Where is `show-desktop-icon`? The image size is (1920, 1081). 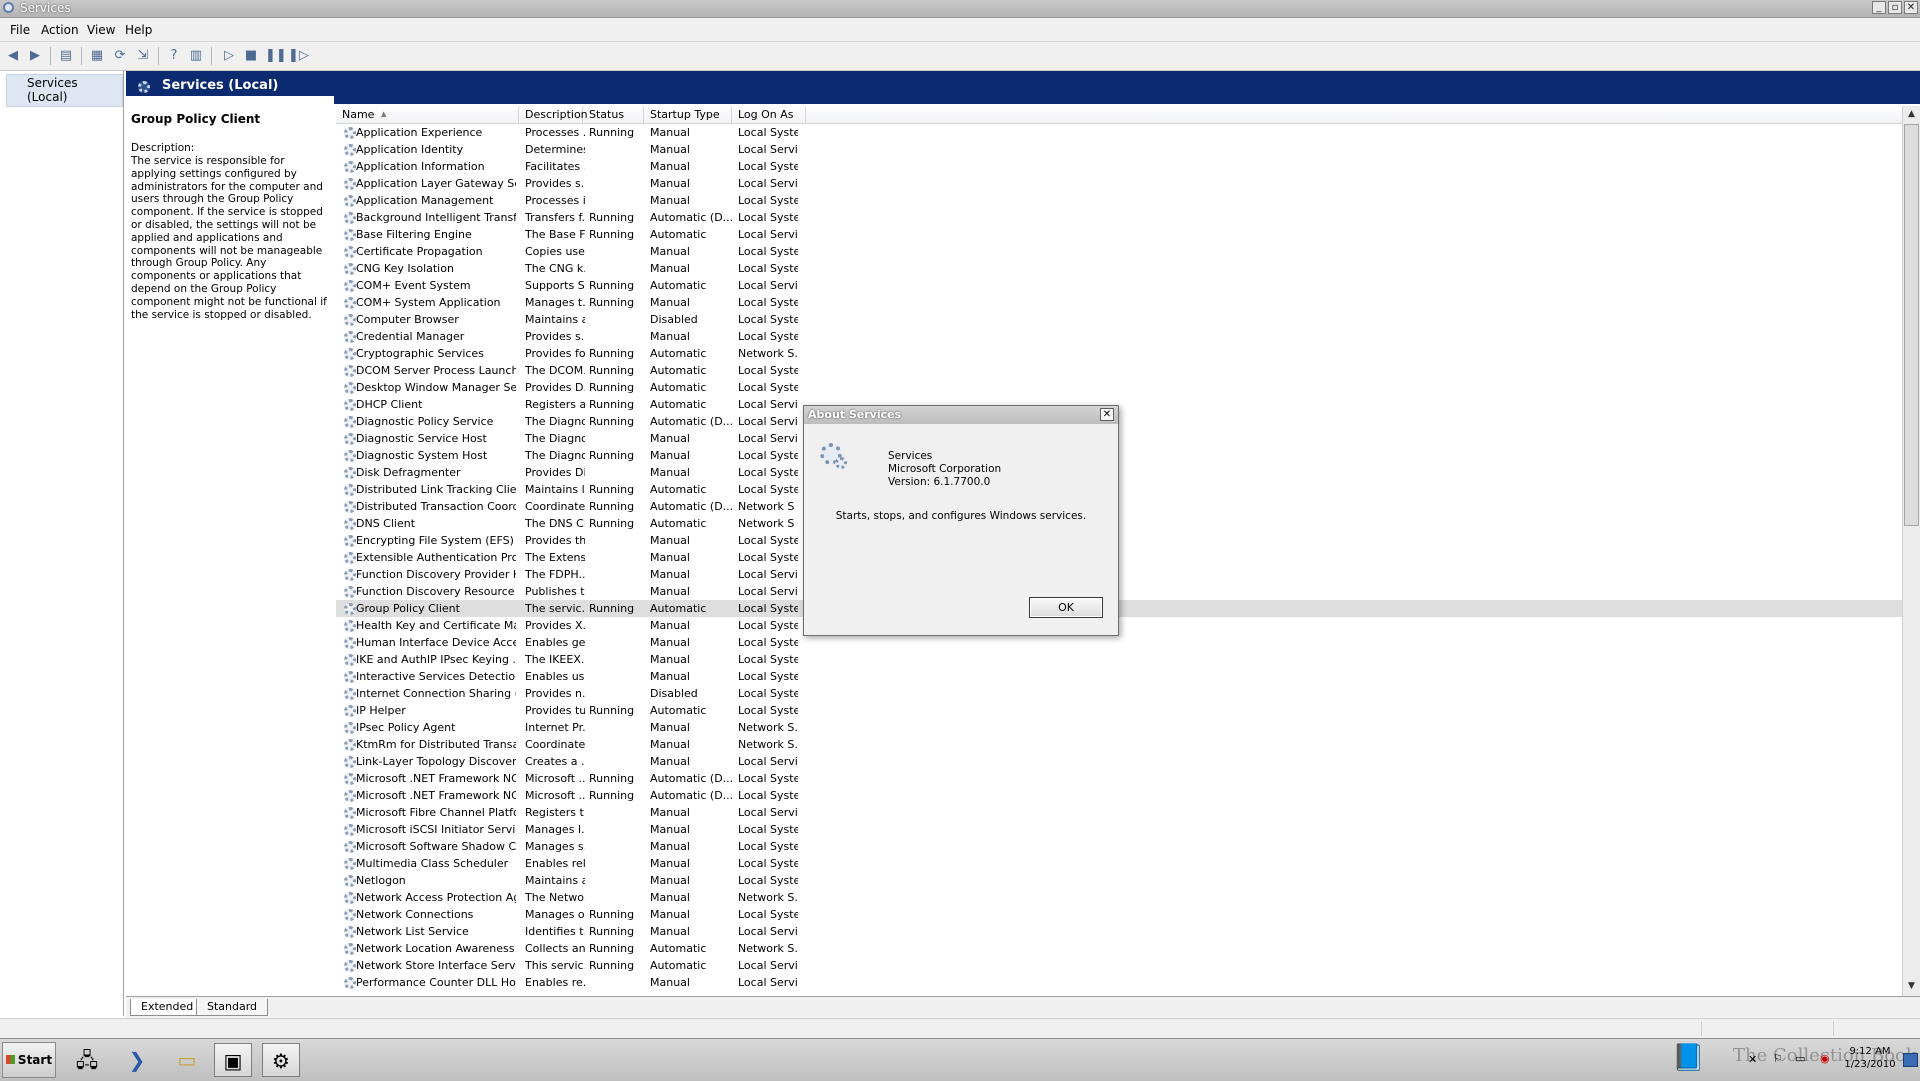 show-desktop-icon is located at coordinates (1910, 1060).